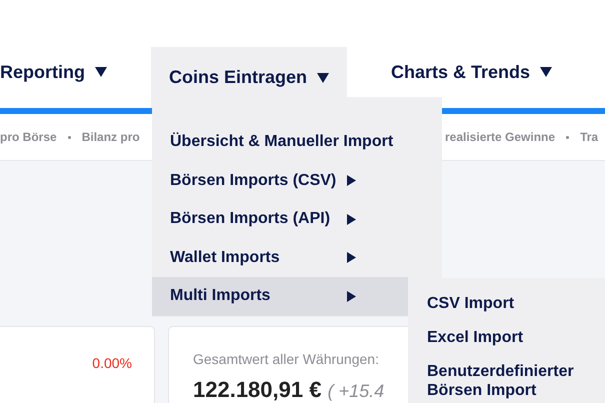 Image resolution: width=605 pixels, height=403 pixels. Describe the element at coordinates (512, 379) in the screenshot. I see `submenu-item: Benutzerdefinierter Börsen Import` at that location.